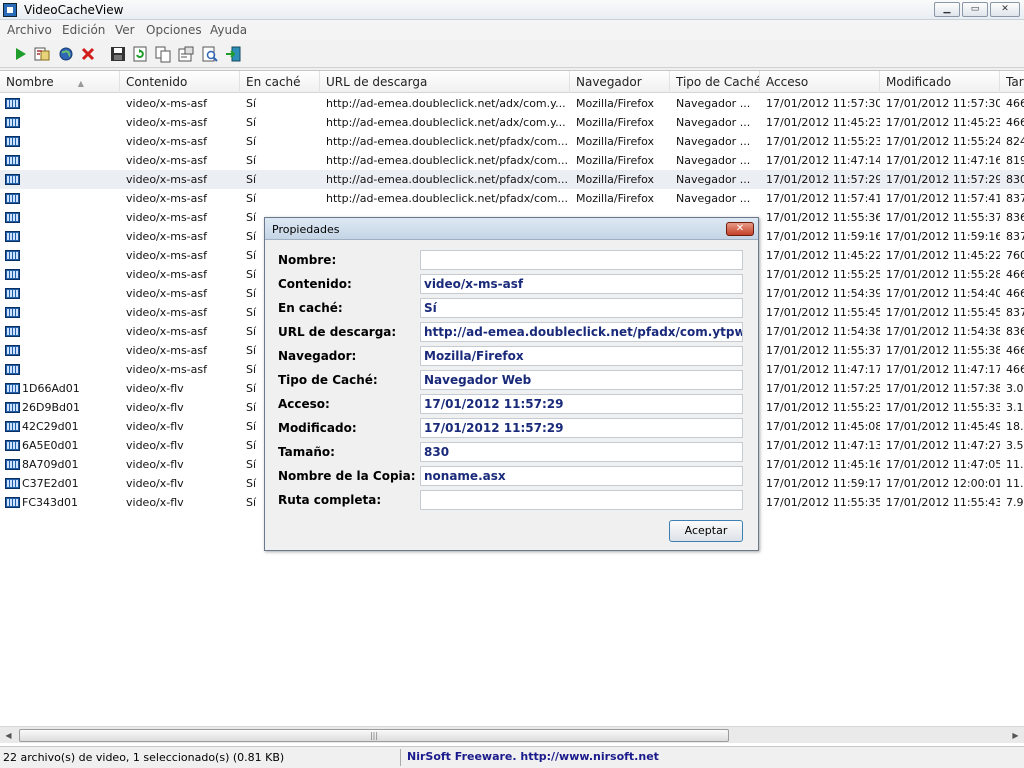 The image size is (1024, 768). I want to click on cell-modificado: 17/01/2012 11:57:38, so click(943, 388).